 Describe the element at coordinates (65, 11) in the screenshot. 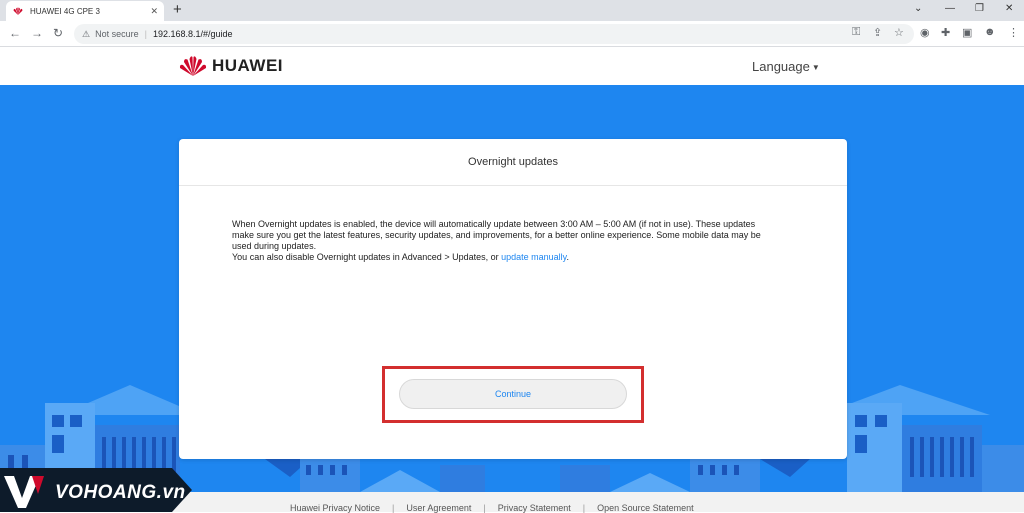

I see `tab-title: HUAWEI 4G CPE 3` at that location.